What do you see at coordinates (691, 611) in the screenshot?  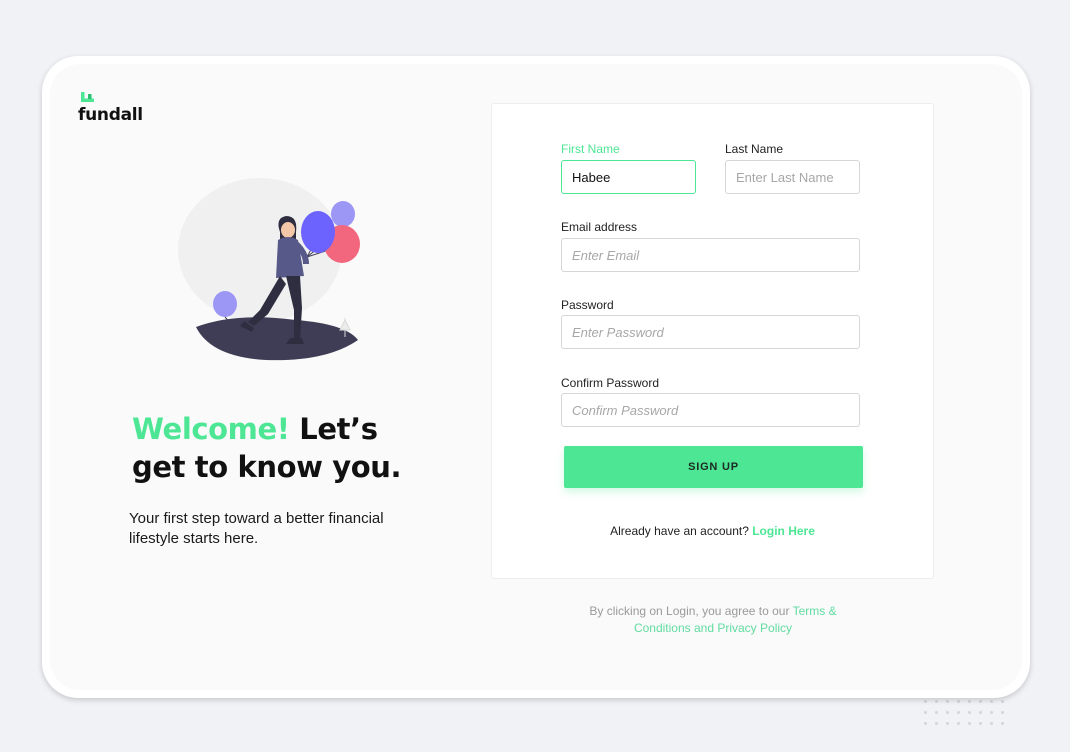 I see `terms-text: By clicking on Login, you agree to our` at bounding box center [691, 611].